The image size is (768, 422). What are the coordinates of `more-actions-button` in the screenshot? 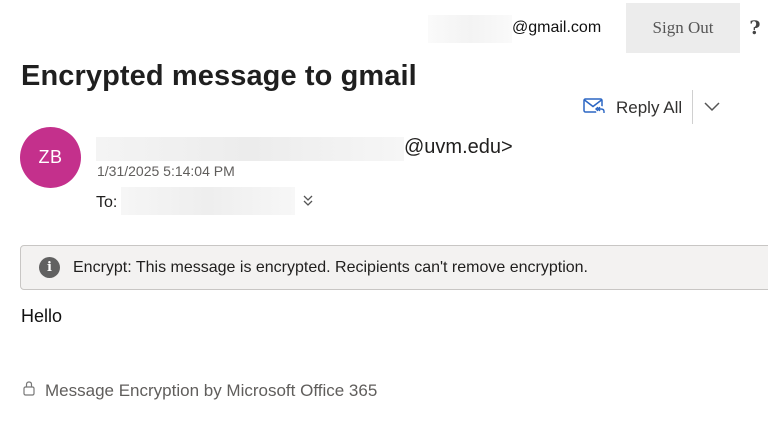 It's located at (712, 106).